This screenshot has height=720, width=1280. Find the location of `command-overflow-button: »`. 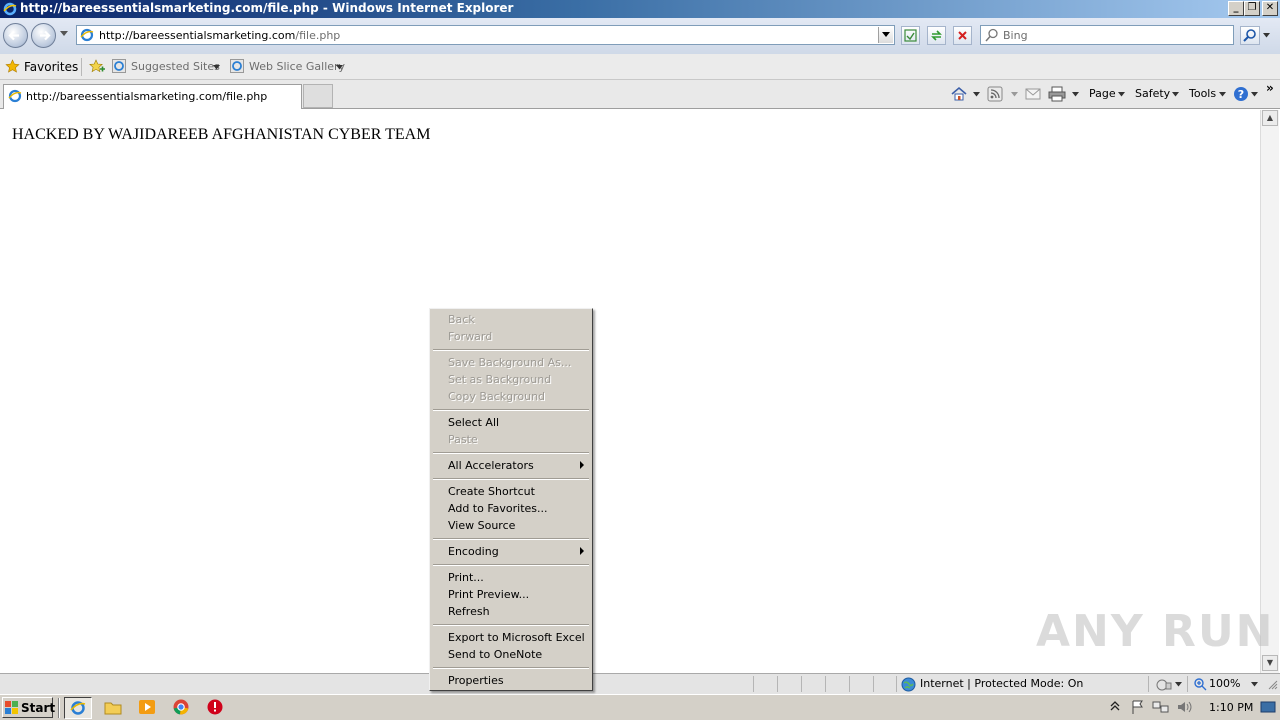

command-overflow-button: » is located at coordinates (1270, 88).